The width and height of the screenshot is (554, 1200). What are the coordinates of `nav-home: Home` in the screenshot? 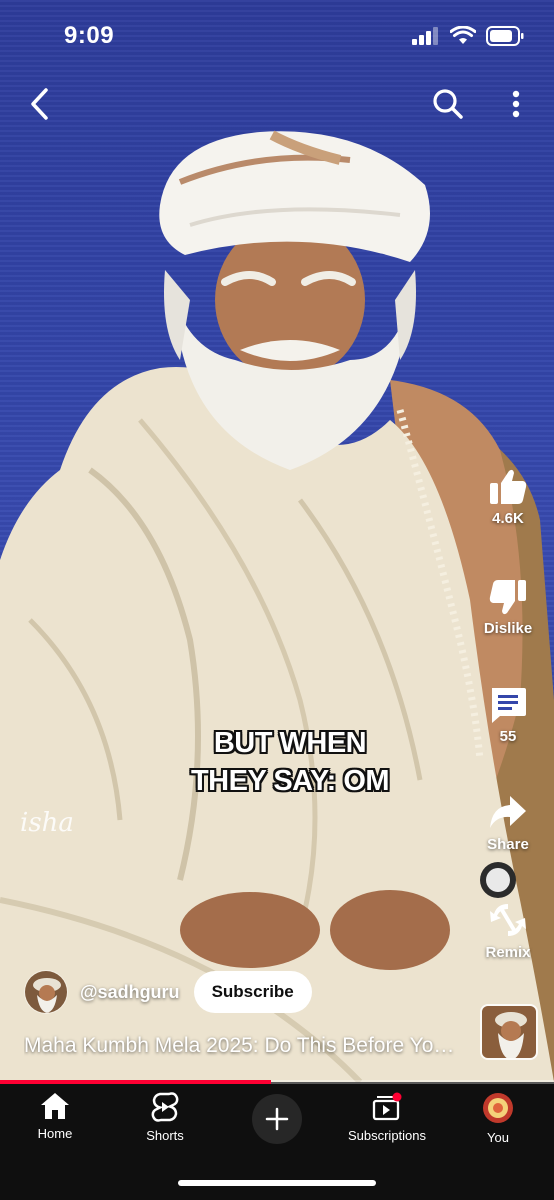 It's located at (55, 1116).